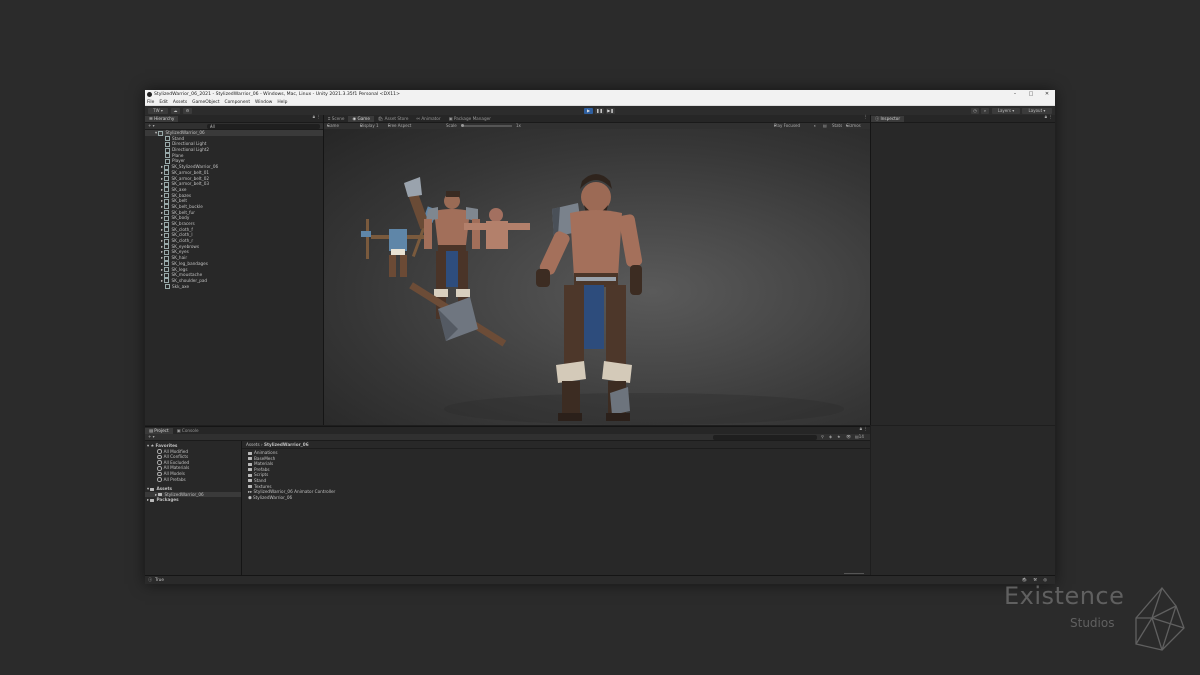 This screenshot has width=1200, height=675. I want to click on hierarchy-item: Skk_axe, so click(234, 287).